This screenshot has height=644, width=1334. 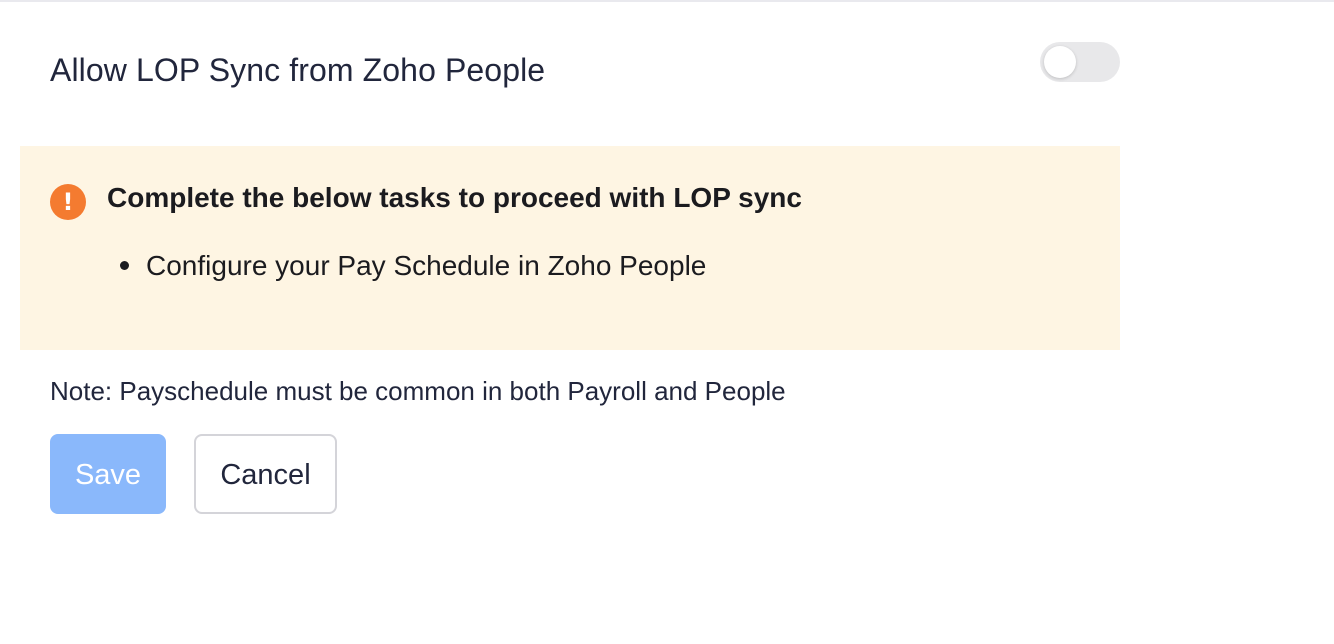 What do you see at coordinates (298, 70) in the screenshot?
I see `setting-title: Allow LOP Sync from Zoho People` at bounding box center [298, 70].